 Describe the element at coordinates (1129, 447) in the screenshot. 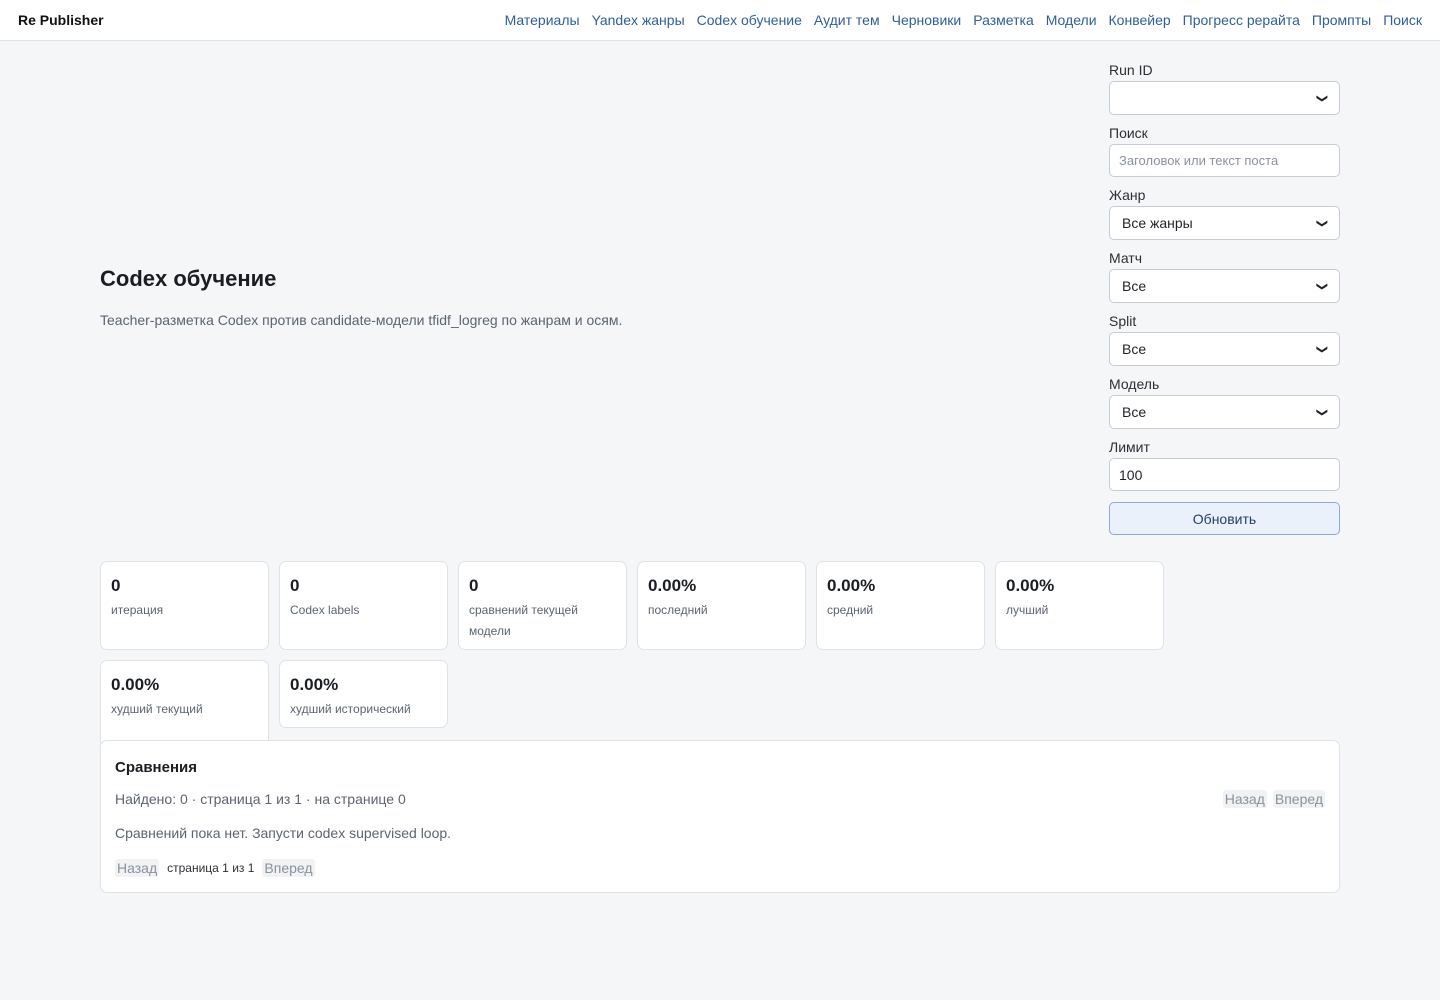

I see `limit-label: Лимит` at that location.